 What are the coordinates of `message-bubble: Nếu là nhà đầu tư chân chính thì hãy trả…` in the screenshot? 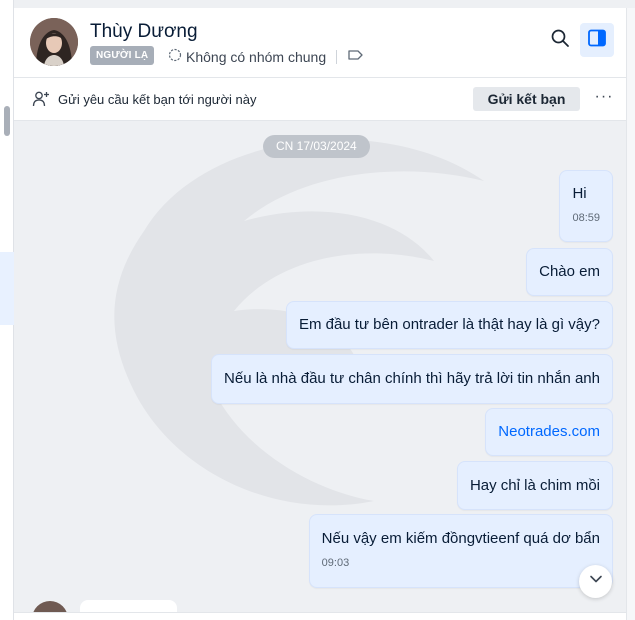 It's located at (412, 379).